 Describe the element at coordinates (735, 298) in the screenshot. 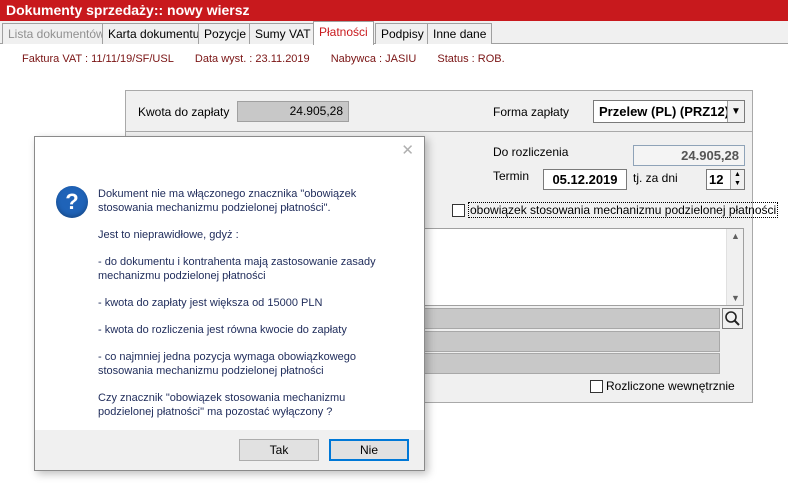

I see `scroll-down-icon: ▼` at that location.